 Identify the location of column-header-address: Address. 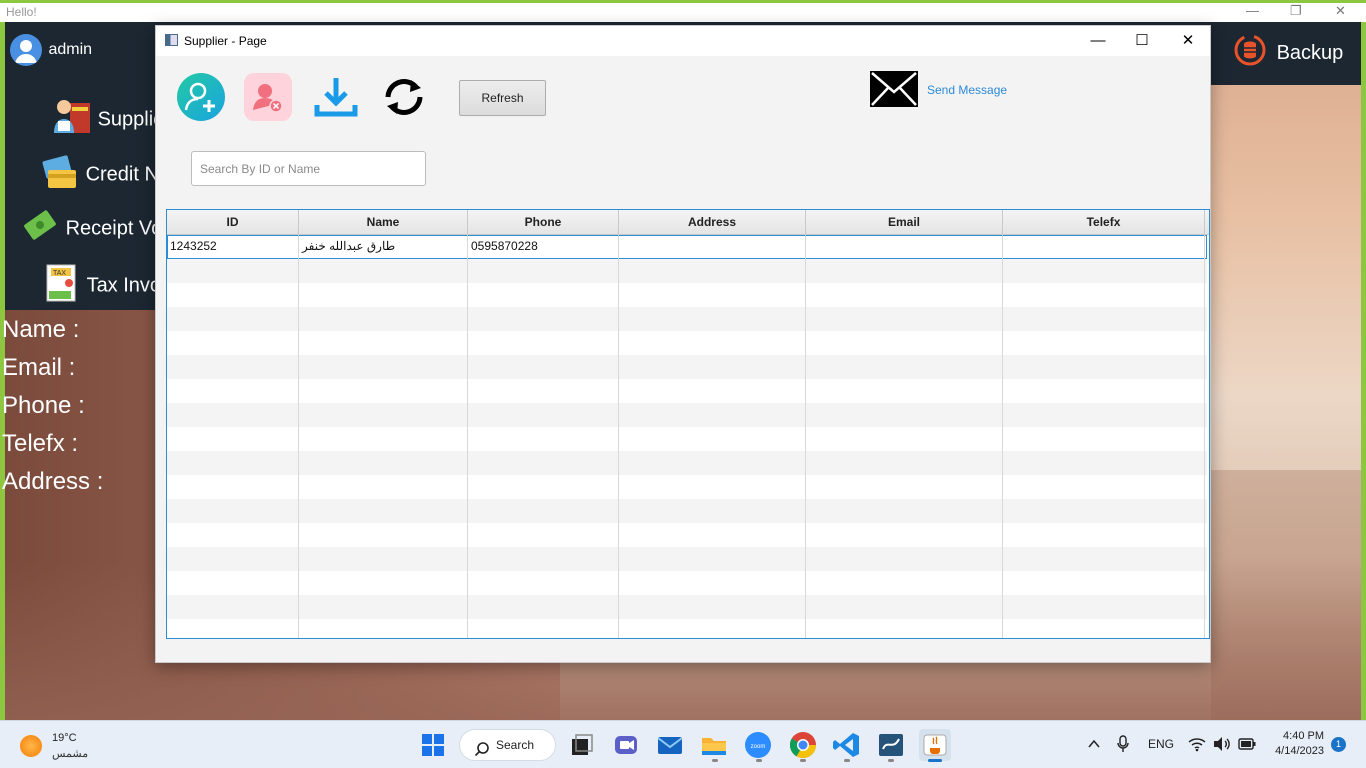
(712, 222).